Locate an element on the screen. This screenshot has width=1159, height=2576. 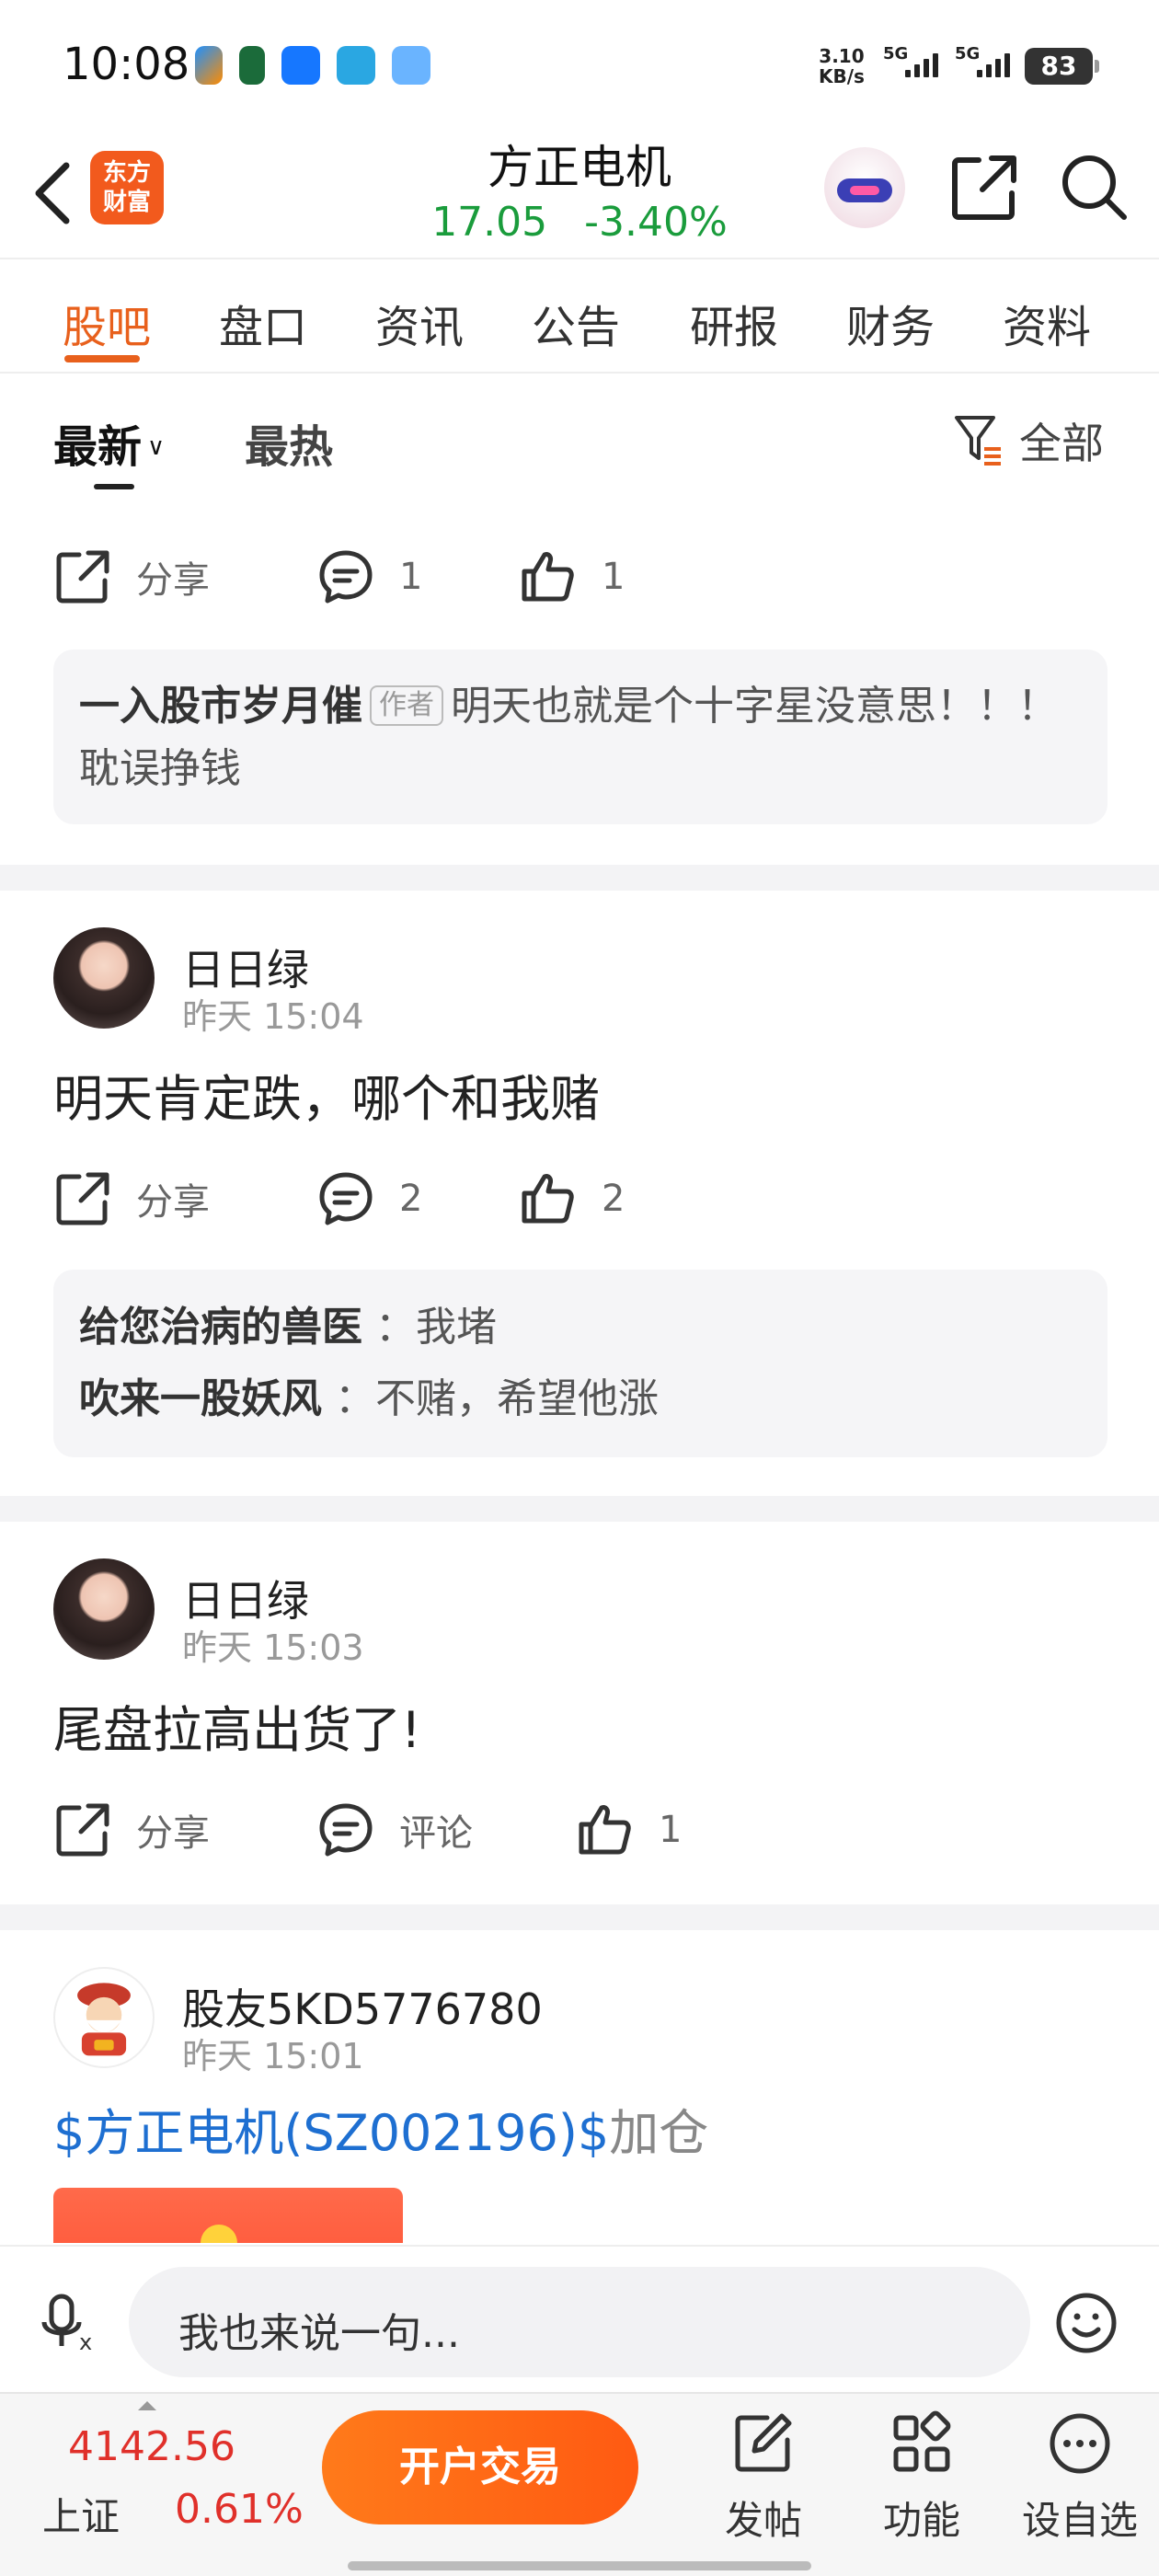
author-badge: 作者 is located at coordinates (406, 705).